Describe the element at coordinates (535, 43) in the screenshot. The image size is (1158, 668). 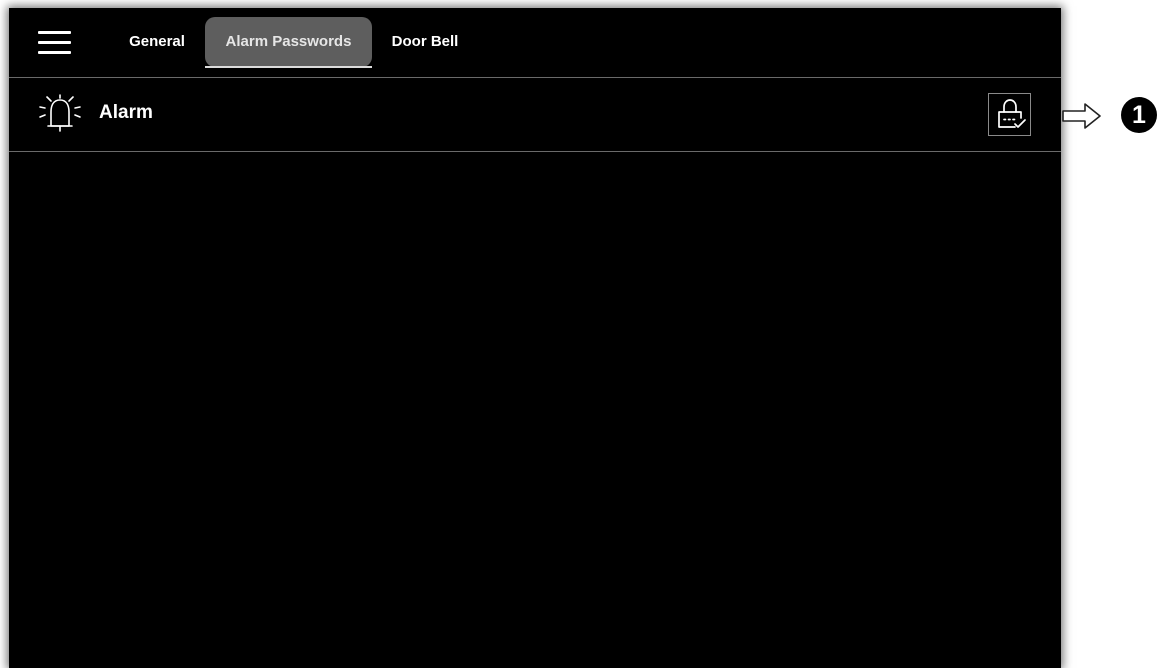
I see `top-bar: General Alarm Passwords Door Bell` at that location.